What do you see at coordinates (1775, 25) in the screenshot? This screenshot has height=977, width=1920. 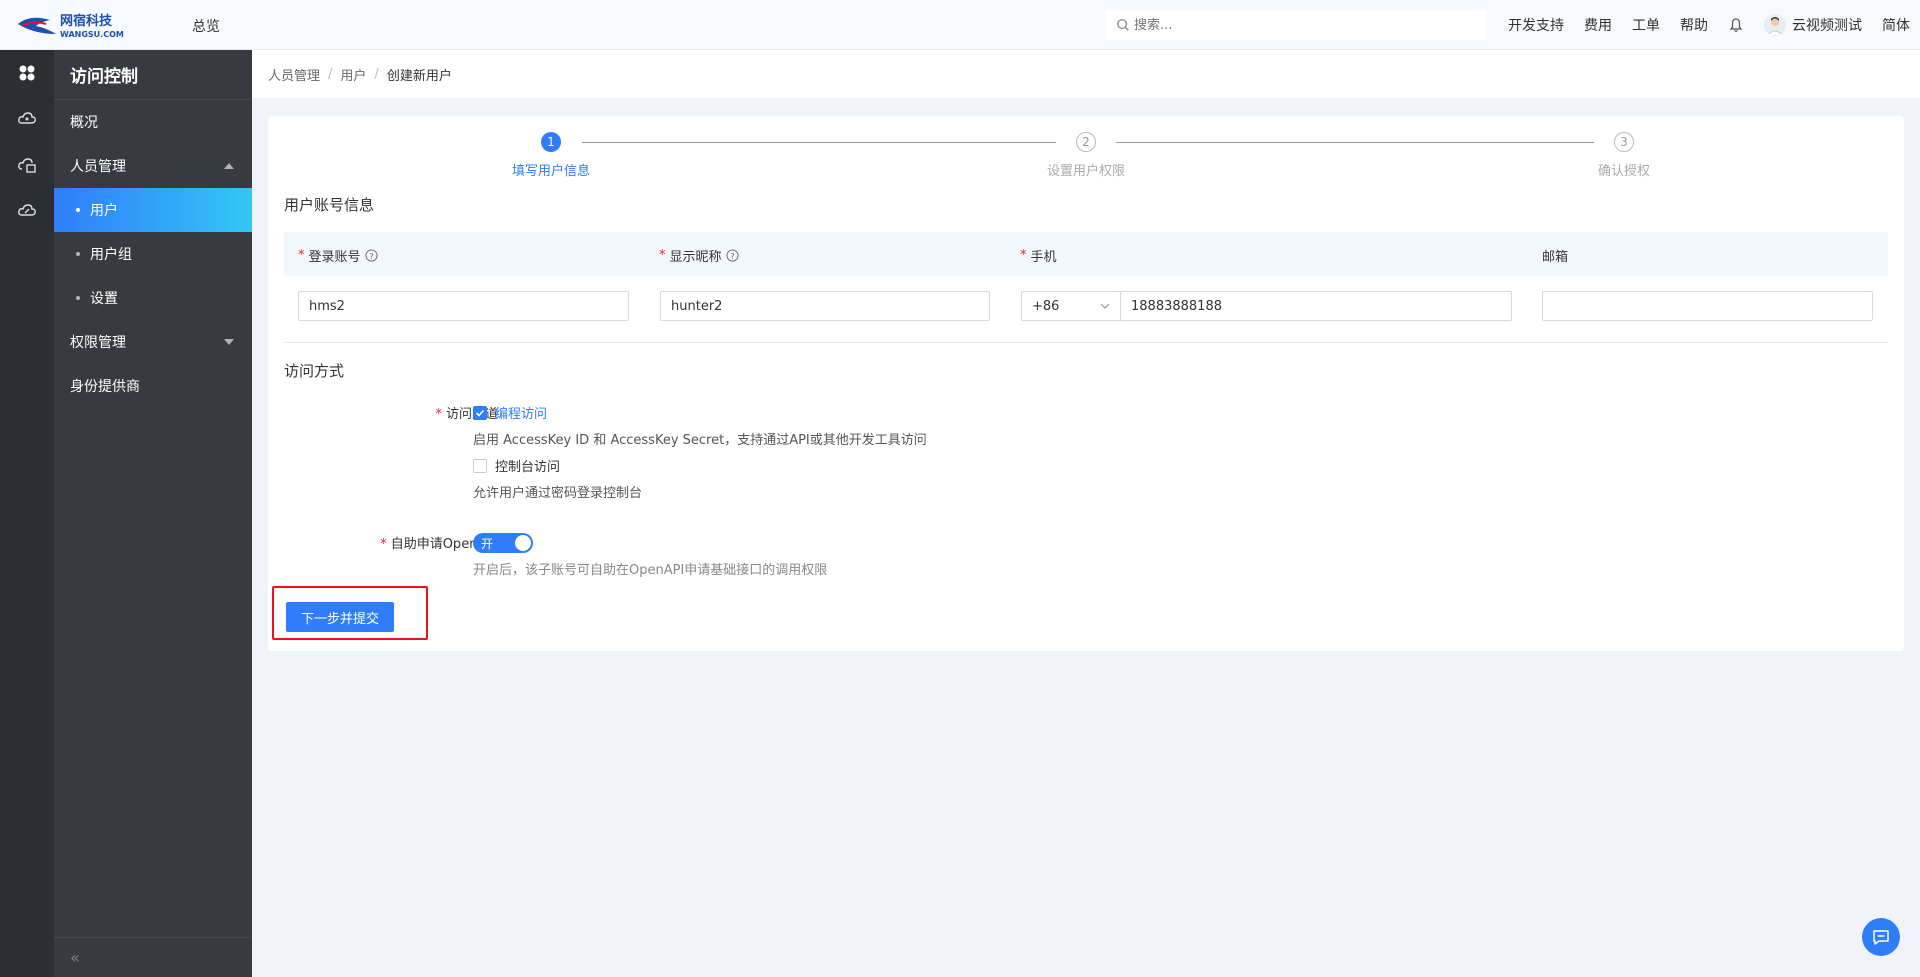 I see `avatar` at bounding box center [1775, 25].